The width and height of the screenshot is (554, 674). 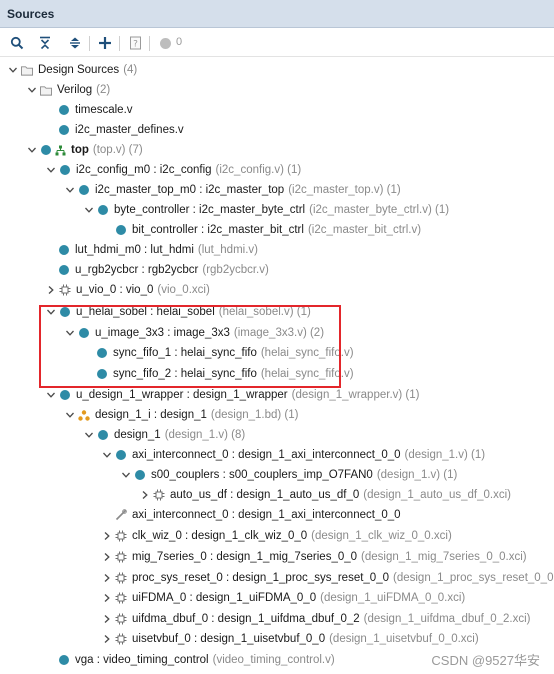 I want to click on tree-item-timescale: timescale.v, so click(x=95, y=110).